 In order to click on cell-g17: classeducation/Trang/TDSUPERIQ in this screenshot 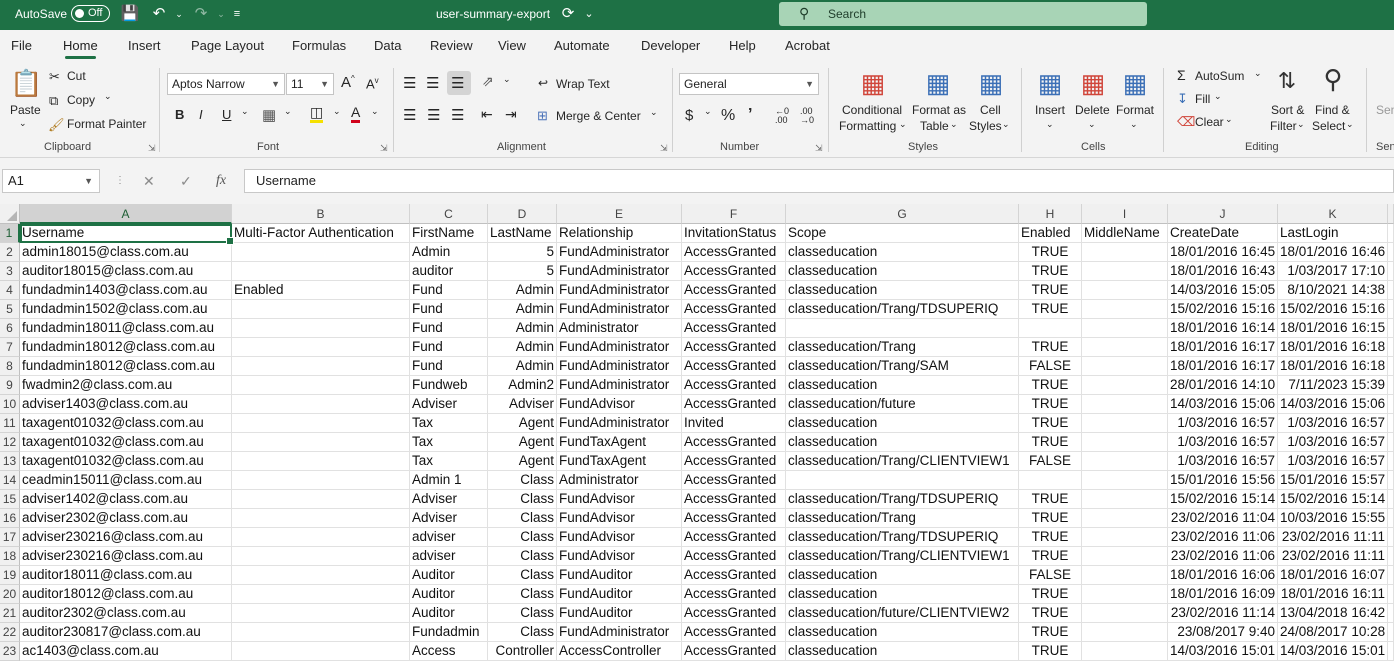, I will do `click(902, 537)`.